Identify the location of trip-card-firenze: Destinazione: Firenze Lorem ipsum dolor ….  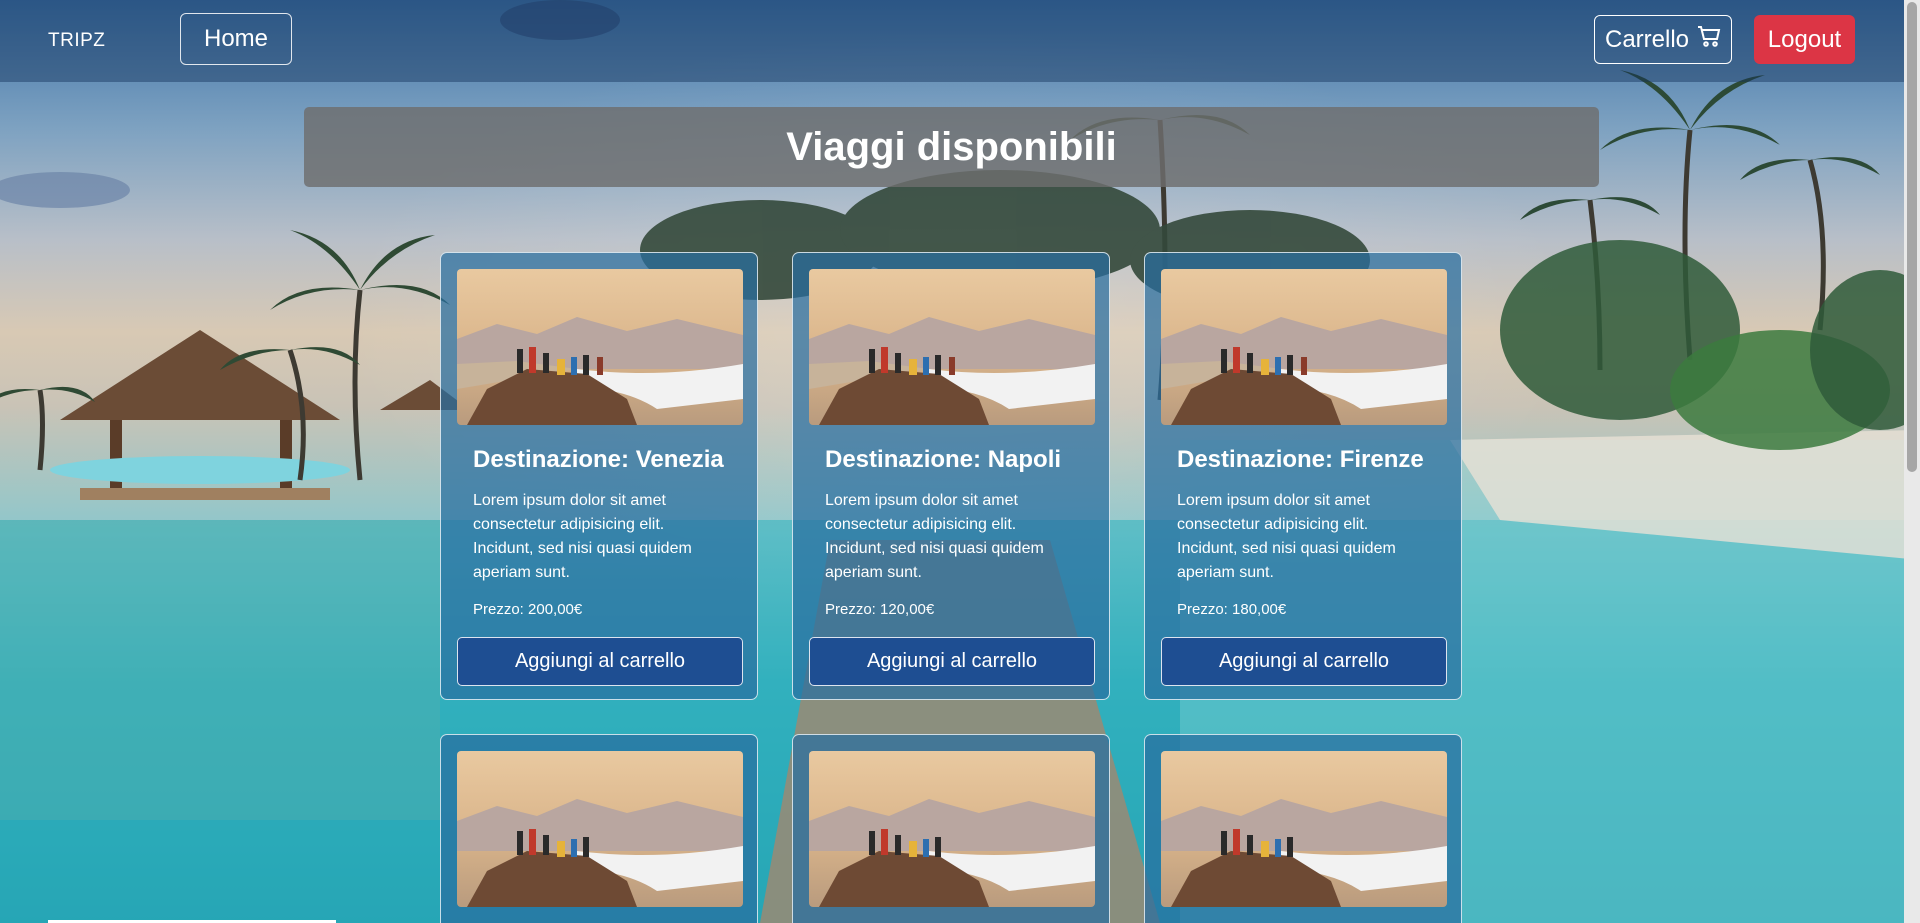
(1303, 476).